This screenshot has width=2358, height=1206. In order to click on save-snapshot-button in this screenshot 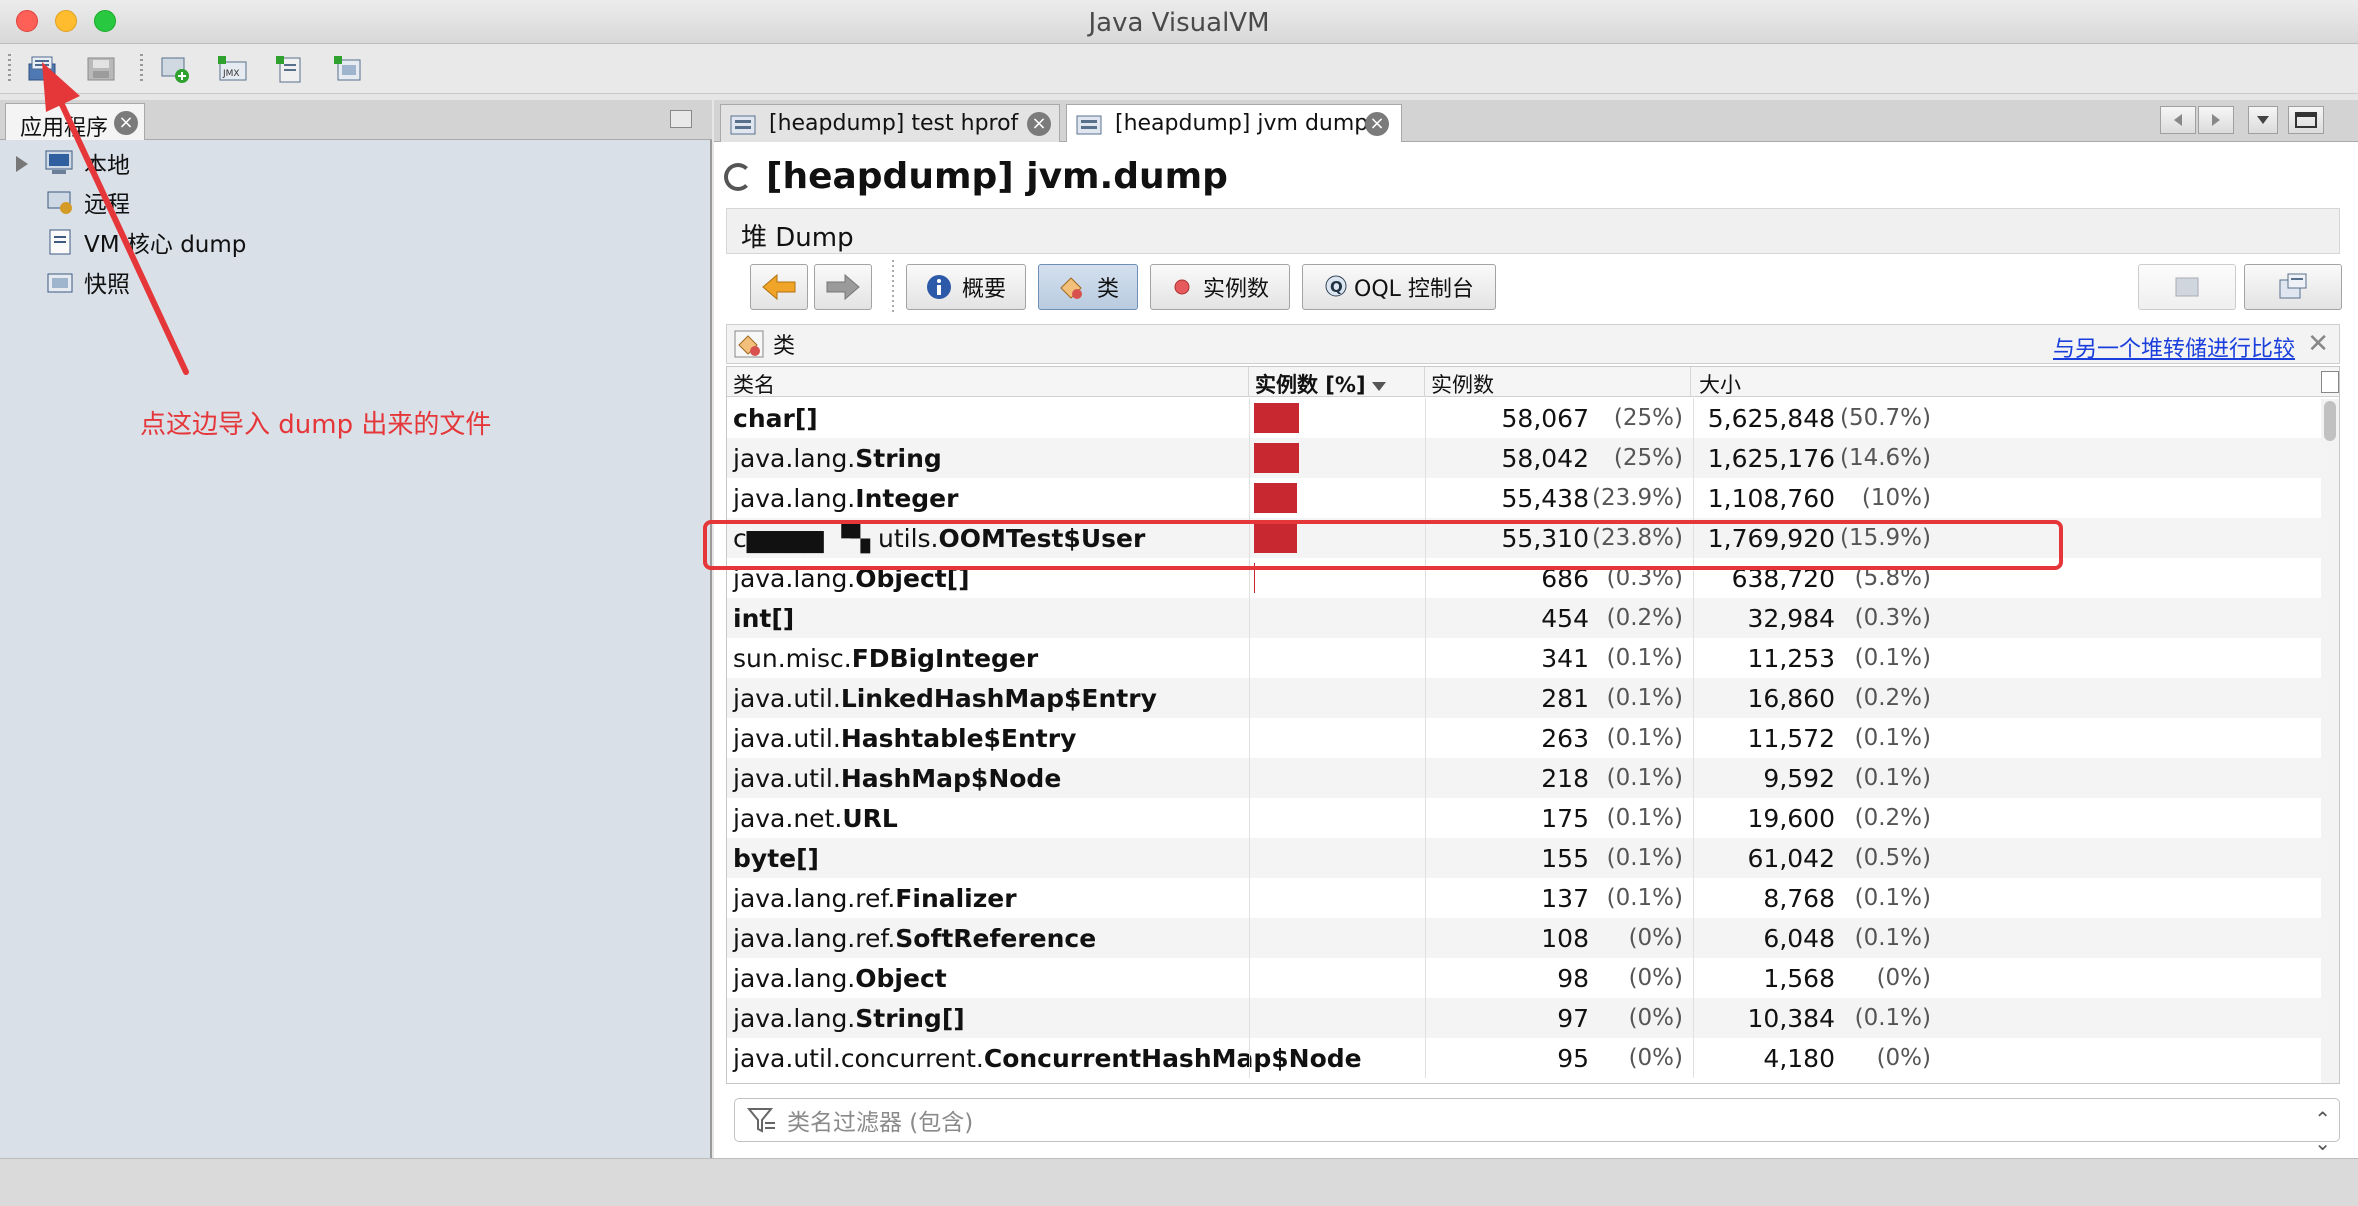, I will do `click(101, 69)`.